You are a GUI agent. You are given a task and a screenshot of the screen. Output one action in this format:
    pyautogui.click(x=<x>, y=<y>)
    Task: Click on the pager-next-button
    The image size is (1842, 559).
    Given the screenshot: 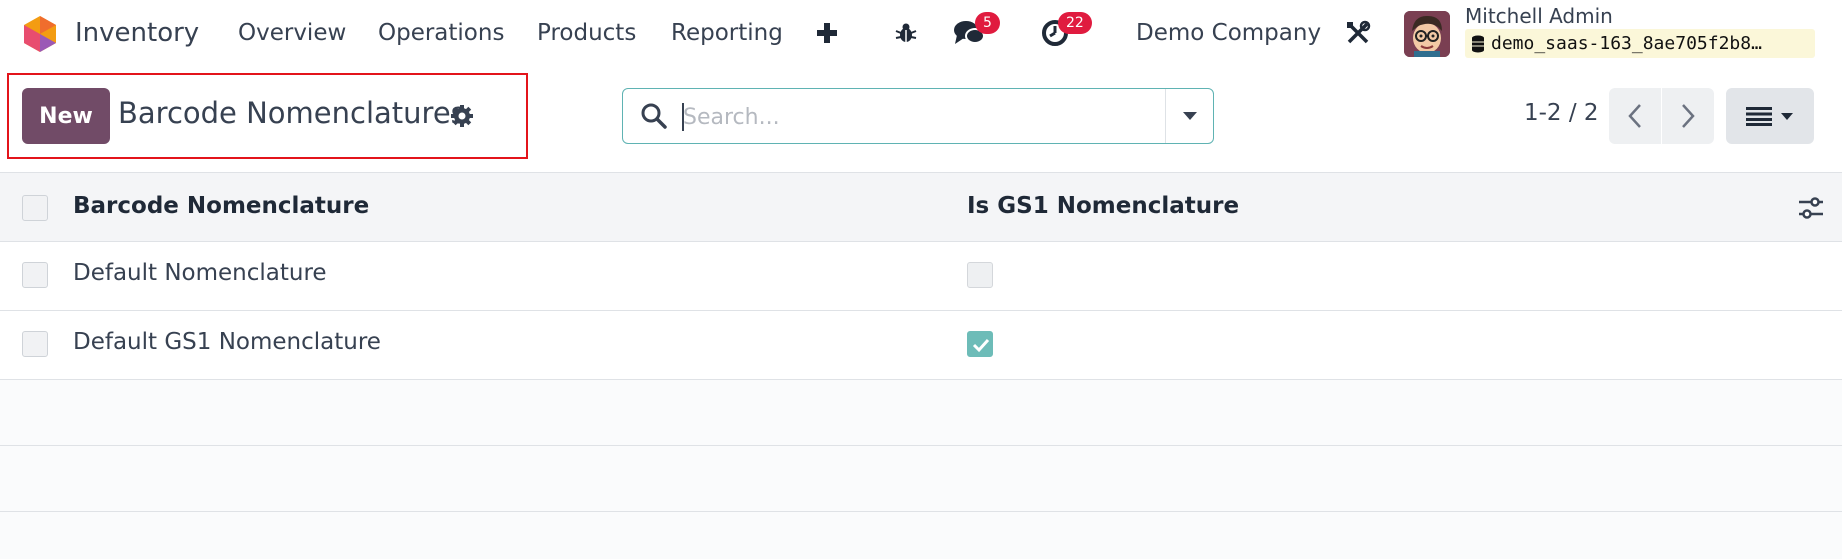 What is the action you would take?
    pyautogui.click(x=1688, y=116)
    